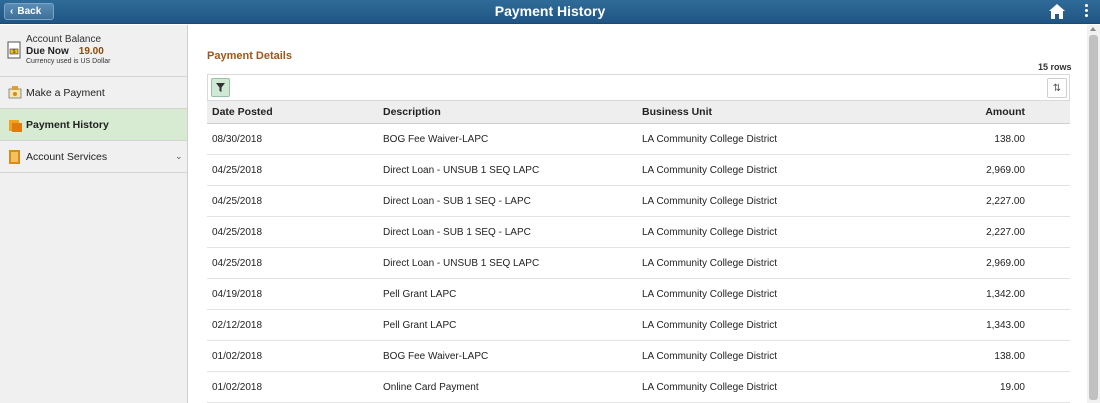 The width and height of the screenshot is (1100, 403). I want to click on sort-button: ⇅, so click(1057, 88).